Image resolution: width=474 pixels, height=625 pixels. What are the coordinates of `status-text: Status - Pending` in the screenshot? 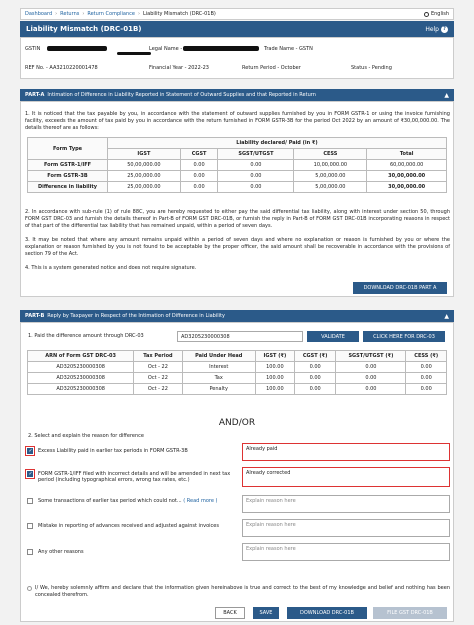 It's located at (371, 68).